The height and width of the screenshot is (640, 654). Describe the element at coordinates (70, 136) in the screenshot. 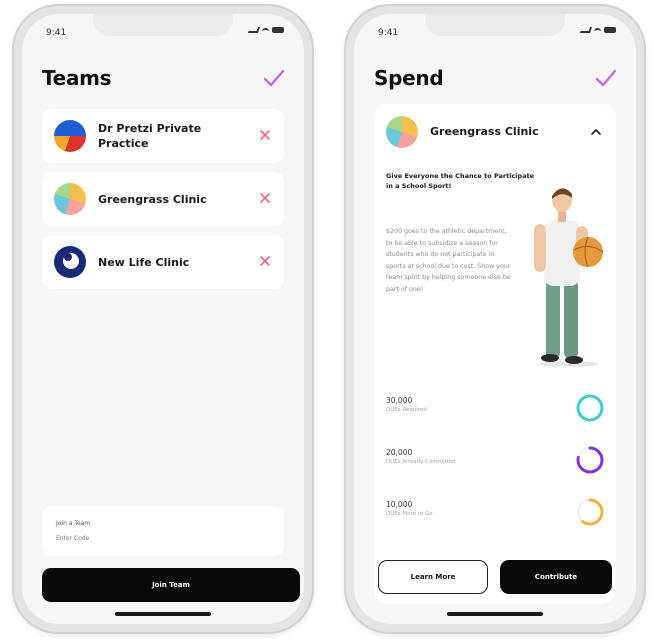

I see `dr-pretzi-logo-icon` at that location.